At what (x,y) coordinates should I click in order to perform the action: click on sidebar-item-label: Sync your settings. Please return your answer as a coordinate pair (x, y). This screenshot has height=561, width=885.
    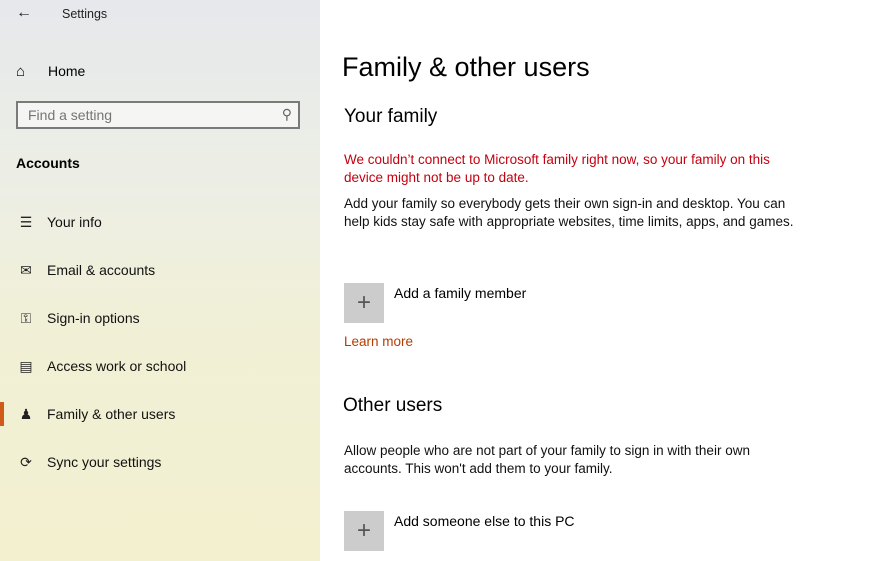
    Looking at the image, I should click on (104, 462).